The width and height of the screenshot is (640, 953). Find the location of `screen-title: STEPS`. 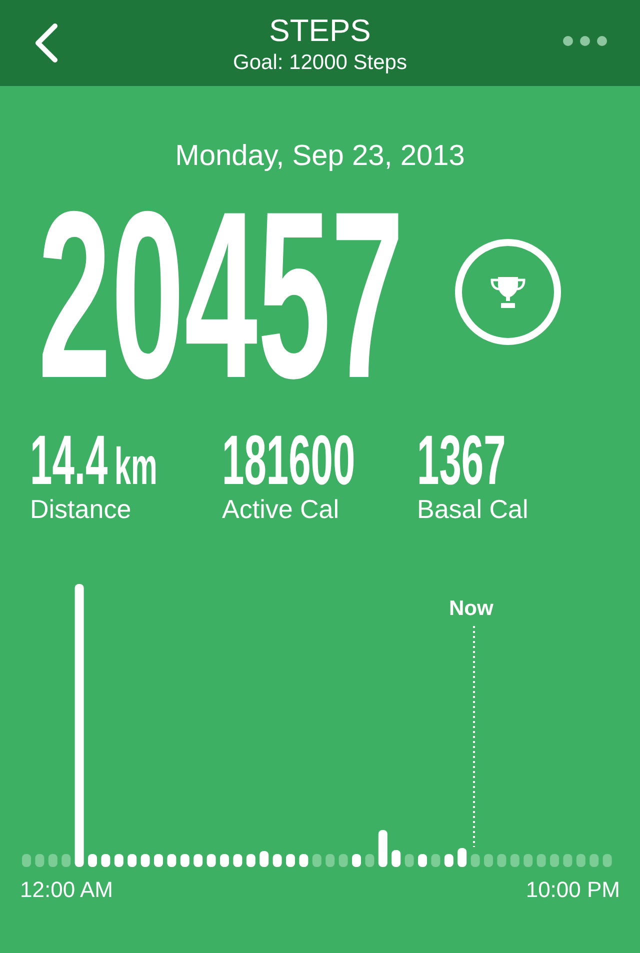

screen-title: STEPS is located at coordinates (320, 31).